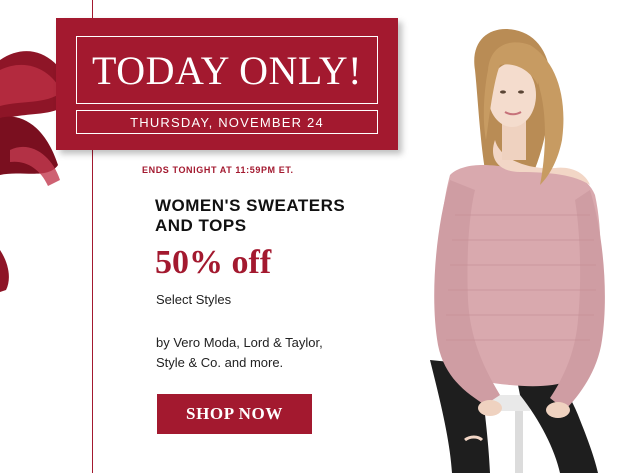 This screenshot has width=622, height=473. I want to click on banner-title: TODAY ONLY!, so click(226, 70).